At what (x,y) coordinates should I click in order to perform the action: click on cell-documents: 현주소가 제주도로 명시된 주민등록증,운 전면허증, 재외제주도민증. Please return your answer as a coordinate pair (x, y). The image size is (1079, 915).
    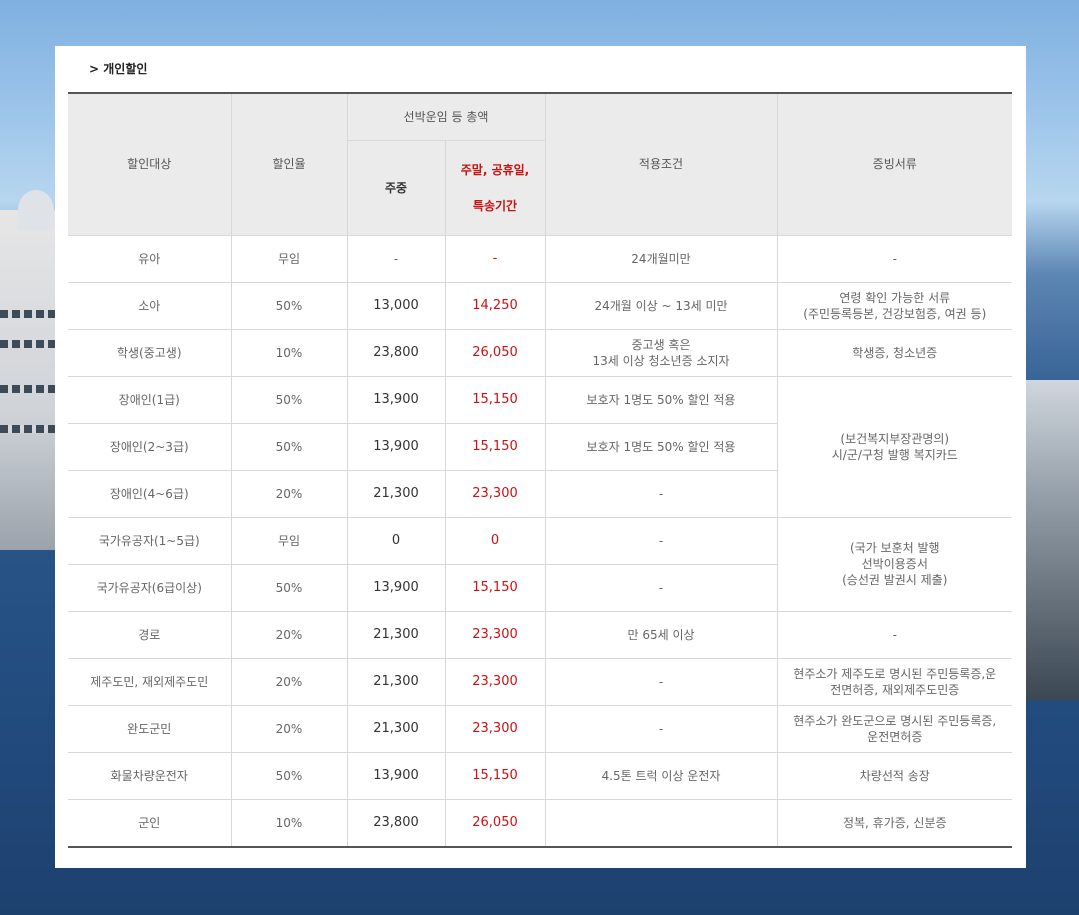
    Looking at the image, I should click on (894, 681).